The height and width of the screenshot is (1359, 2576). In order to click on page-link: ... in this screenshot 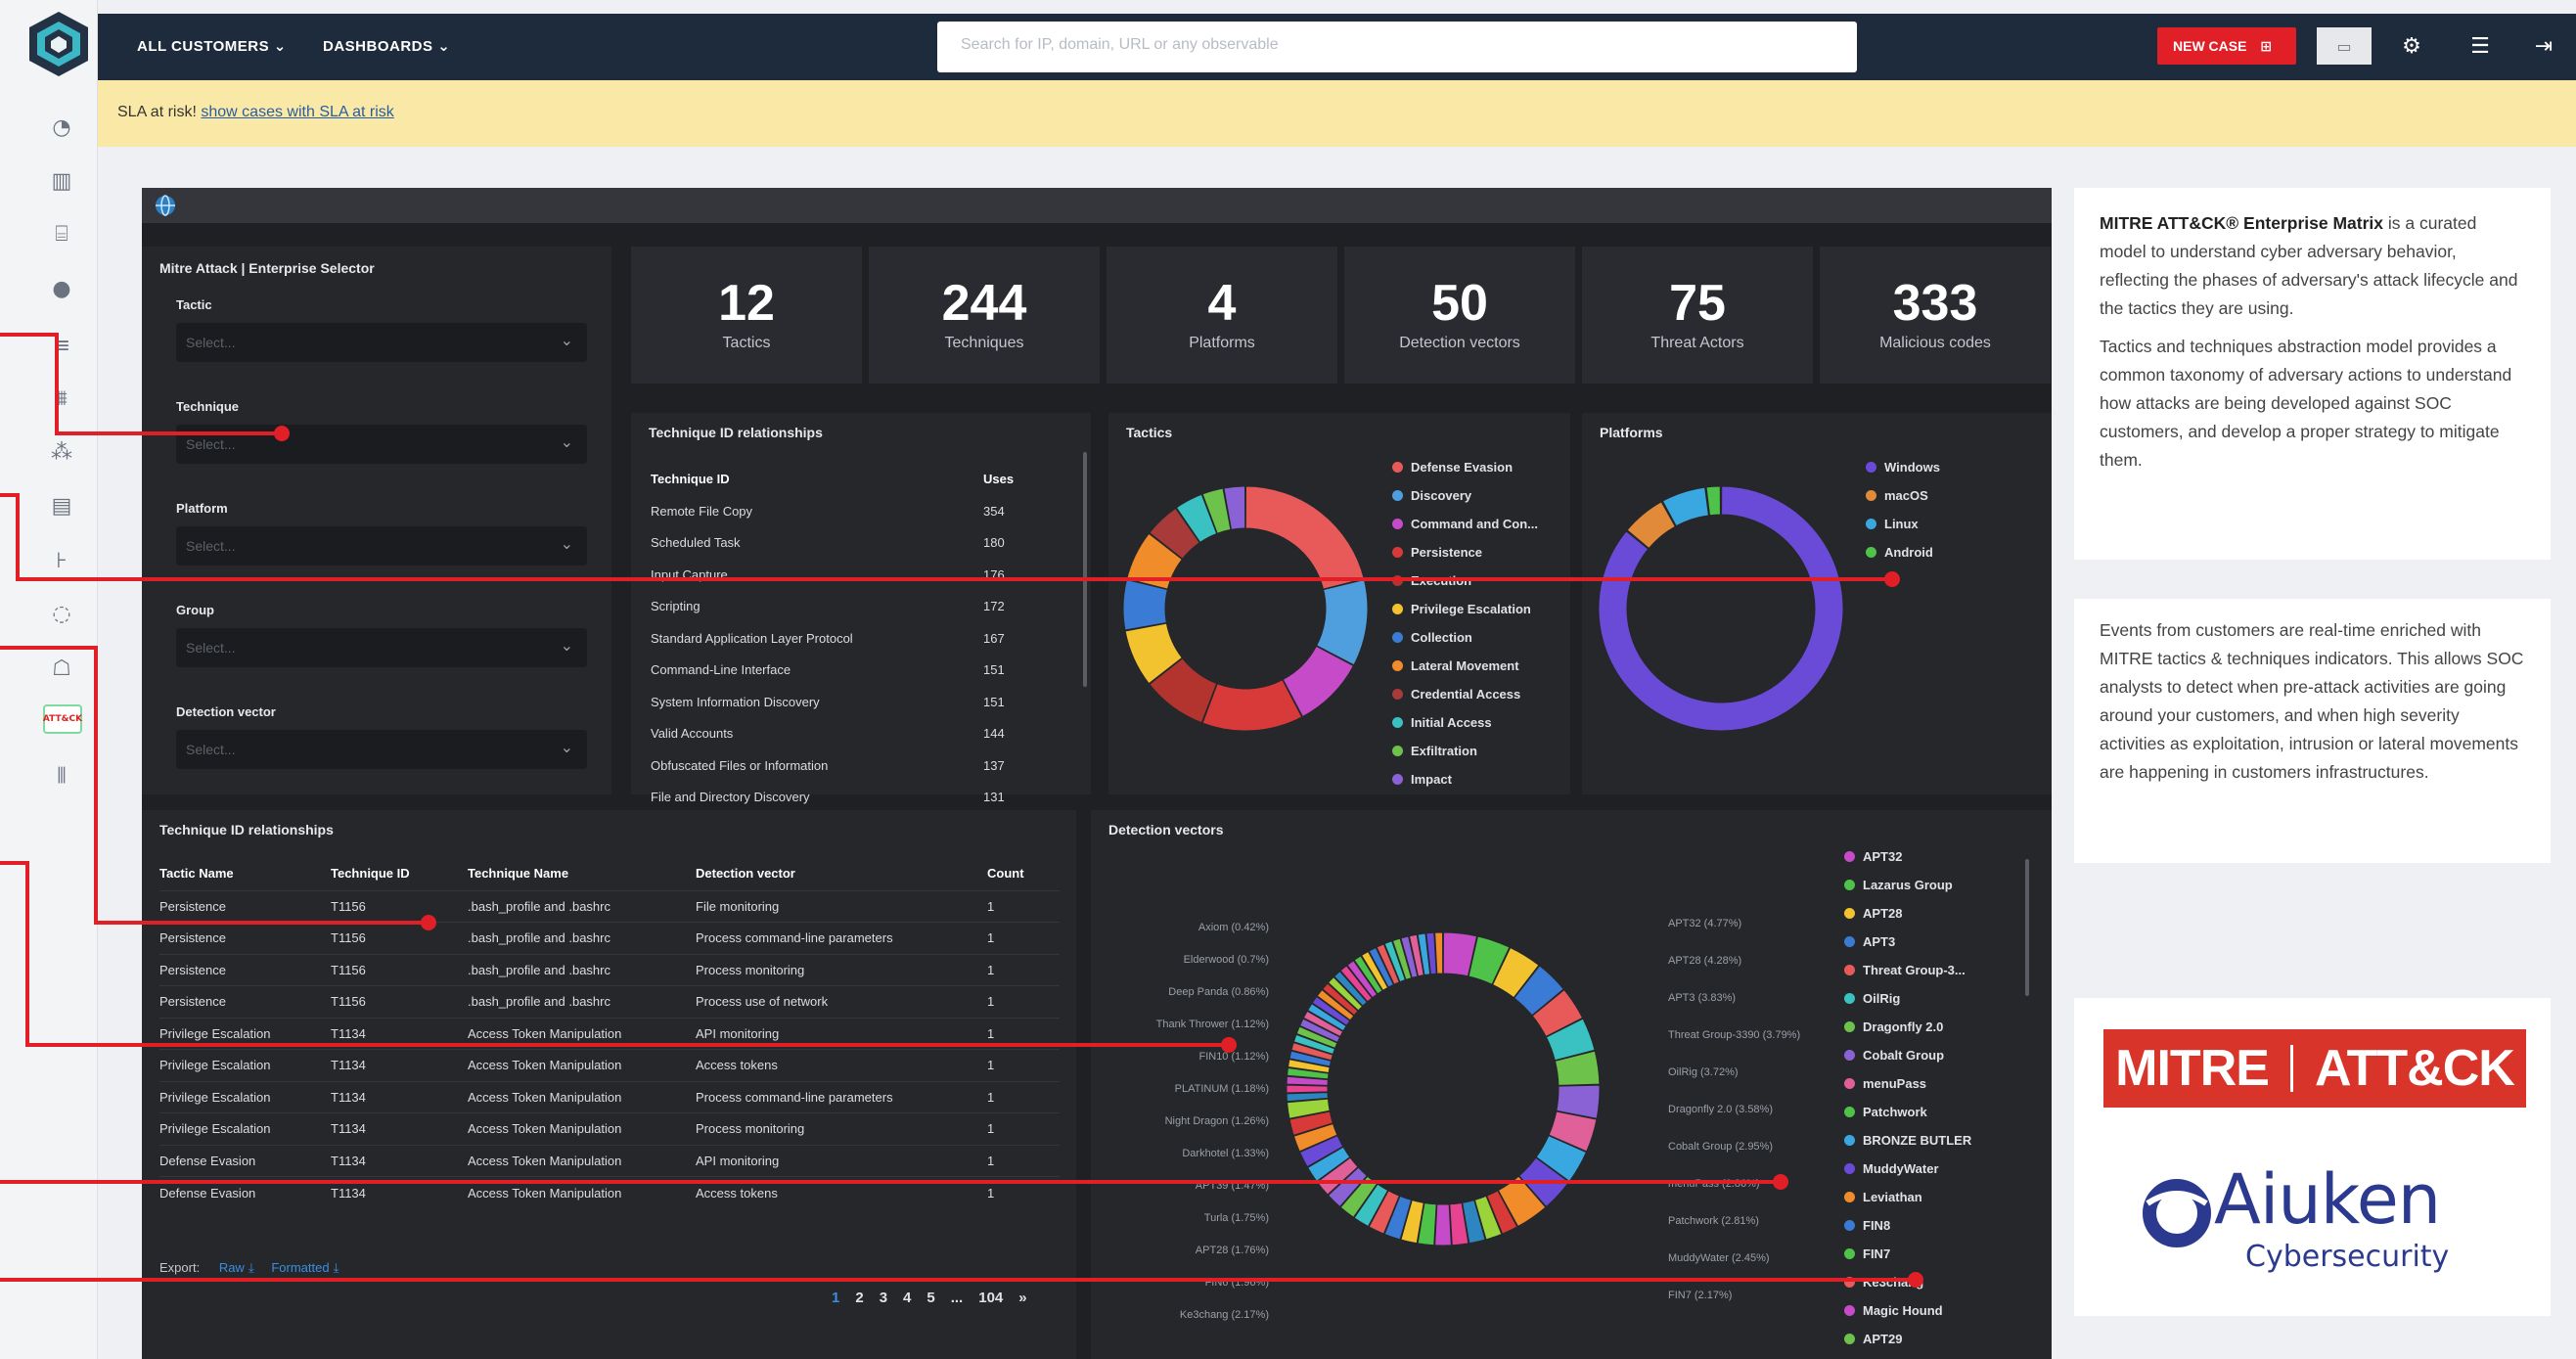, I will do `click(957, 1298)`.